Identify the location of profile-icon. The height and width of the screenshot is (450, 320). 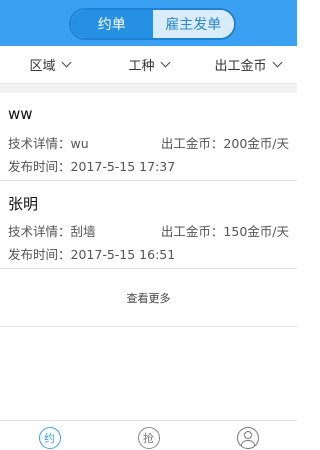
(247, 438).